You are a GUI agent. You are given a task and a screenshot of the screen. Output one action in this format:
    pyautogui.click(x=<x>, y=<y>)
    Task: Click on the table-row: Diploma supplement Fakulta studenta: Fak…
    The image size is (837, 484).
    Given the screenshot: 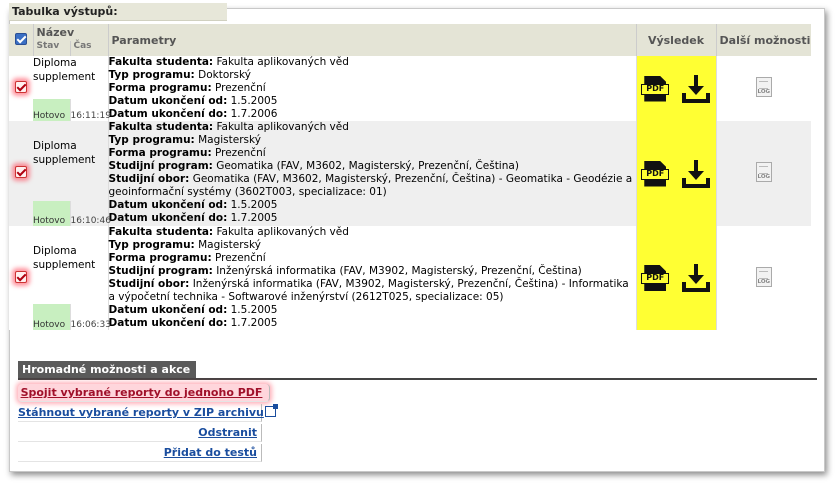 What is the action you would take?
    pyautogui.click(x=410, y=88)
    